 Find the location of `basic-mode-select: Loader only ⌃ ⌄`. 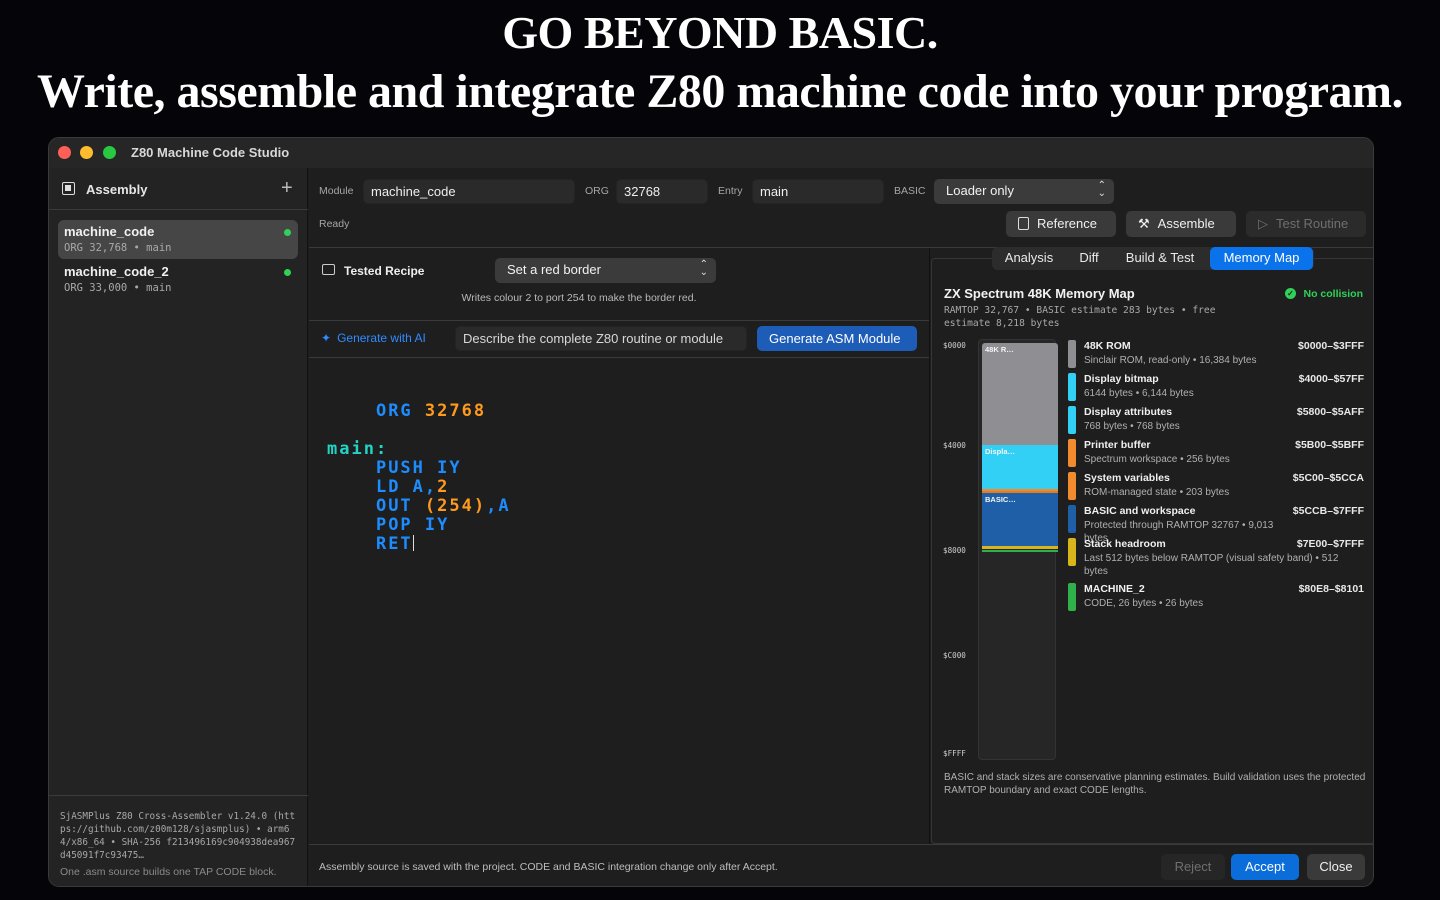

basic-mode-select: Loader only ⌃ ⌄ is located at coordinates (1024, 191).